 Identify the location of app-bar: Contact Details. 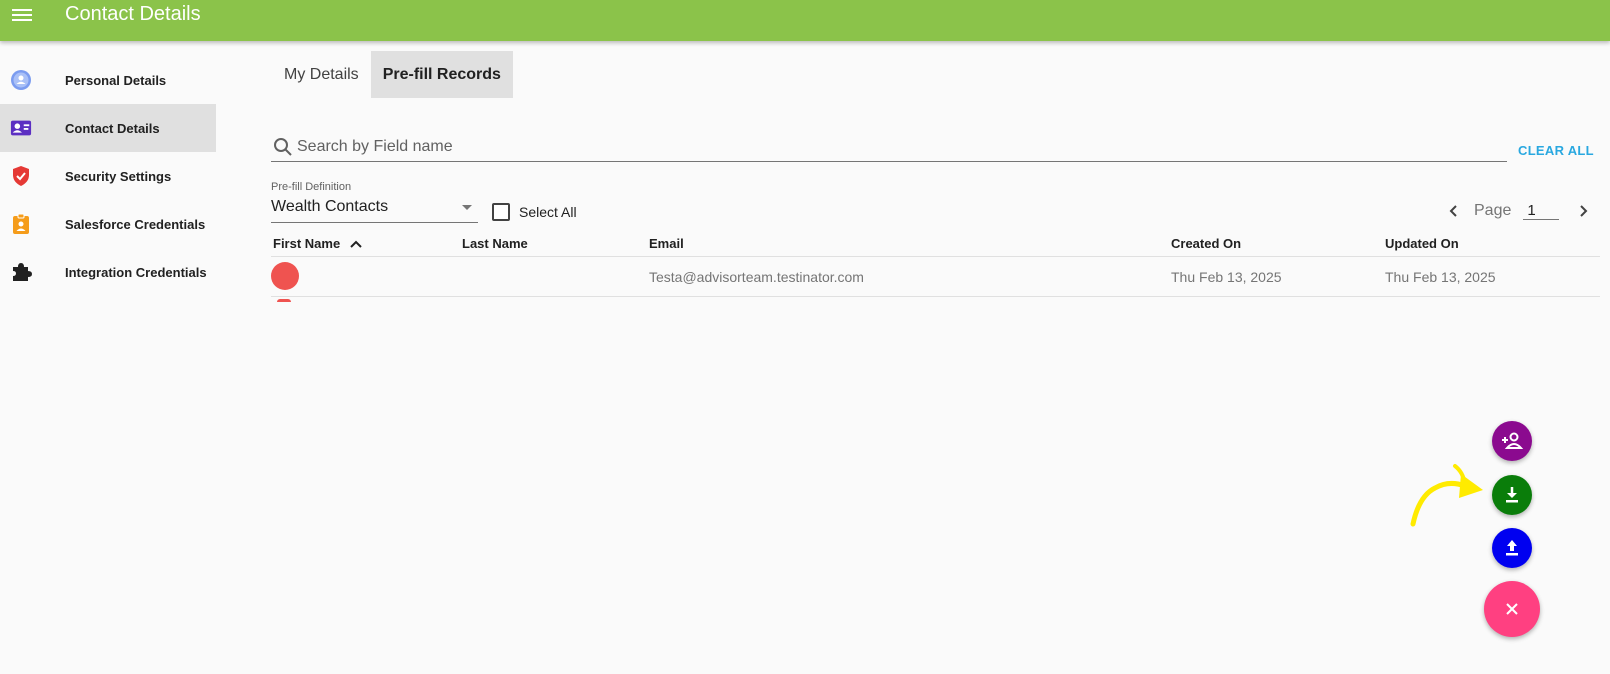
(805, 20).